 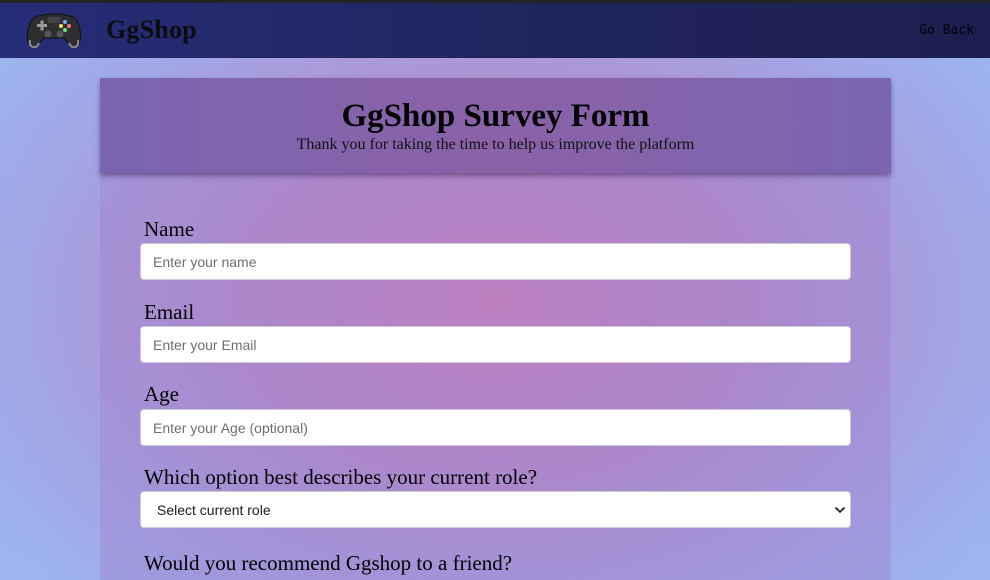 I want to click on email-label: Email, so click(x=169, y=312).